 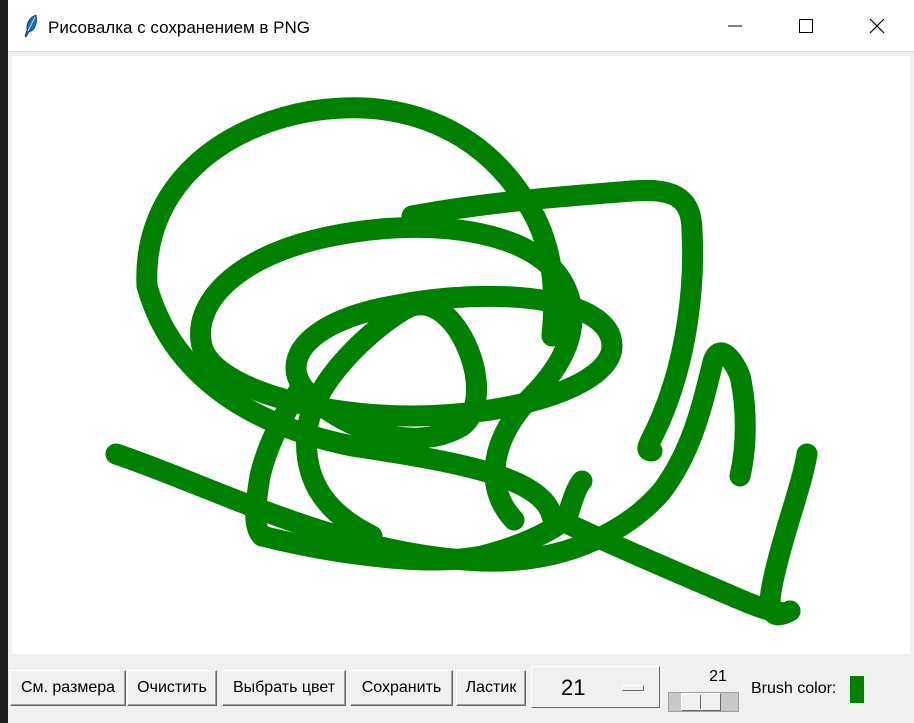 I want to click on brush-size-optionmenu: 21, so click(x=595, y=687).